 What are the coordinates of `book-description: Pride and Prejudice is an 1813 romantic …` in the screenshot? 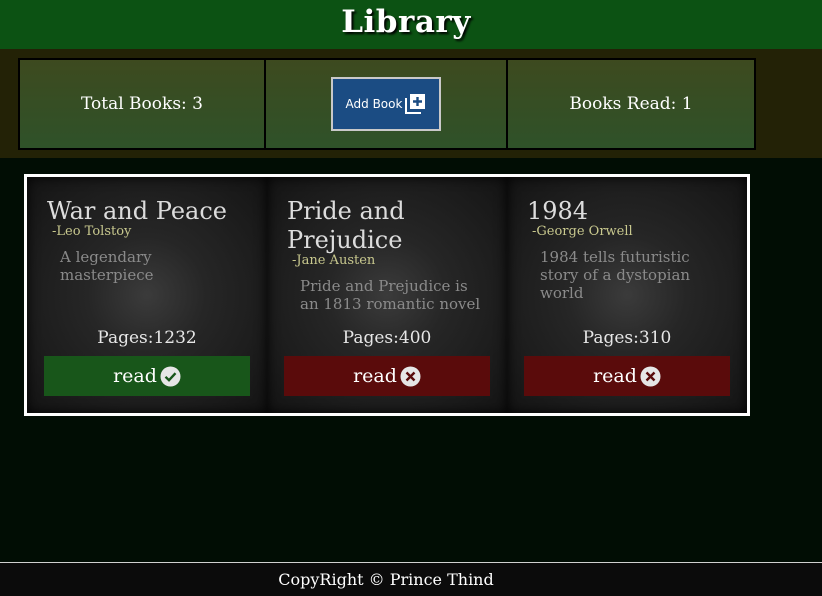 It's located at (390, 295).